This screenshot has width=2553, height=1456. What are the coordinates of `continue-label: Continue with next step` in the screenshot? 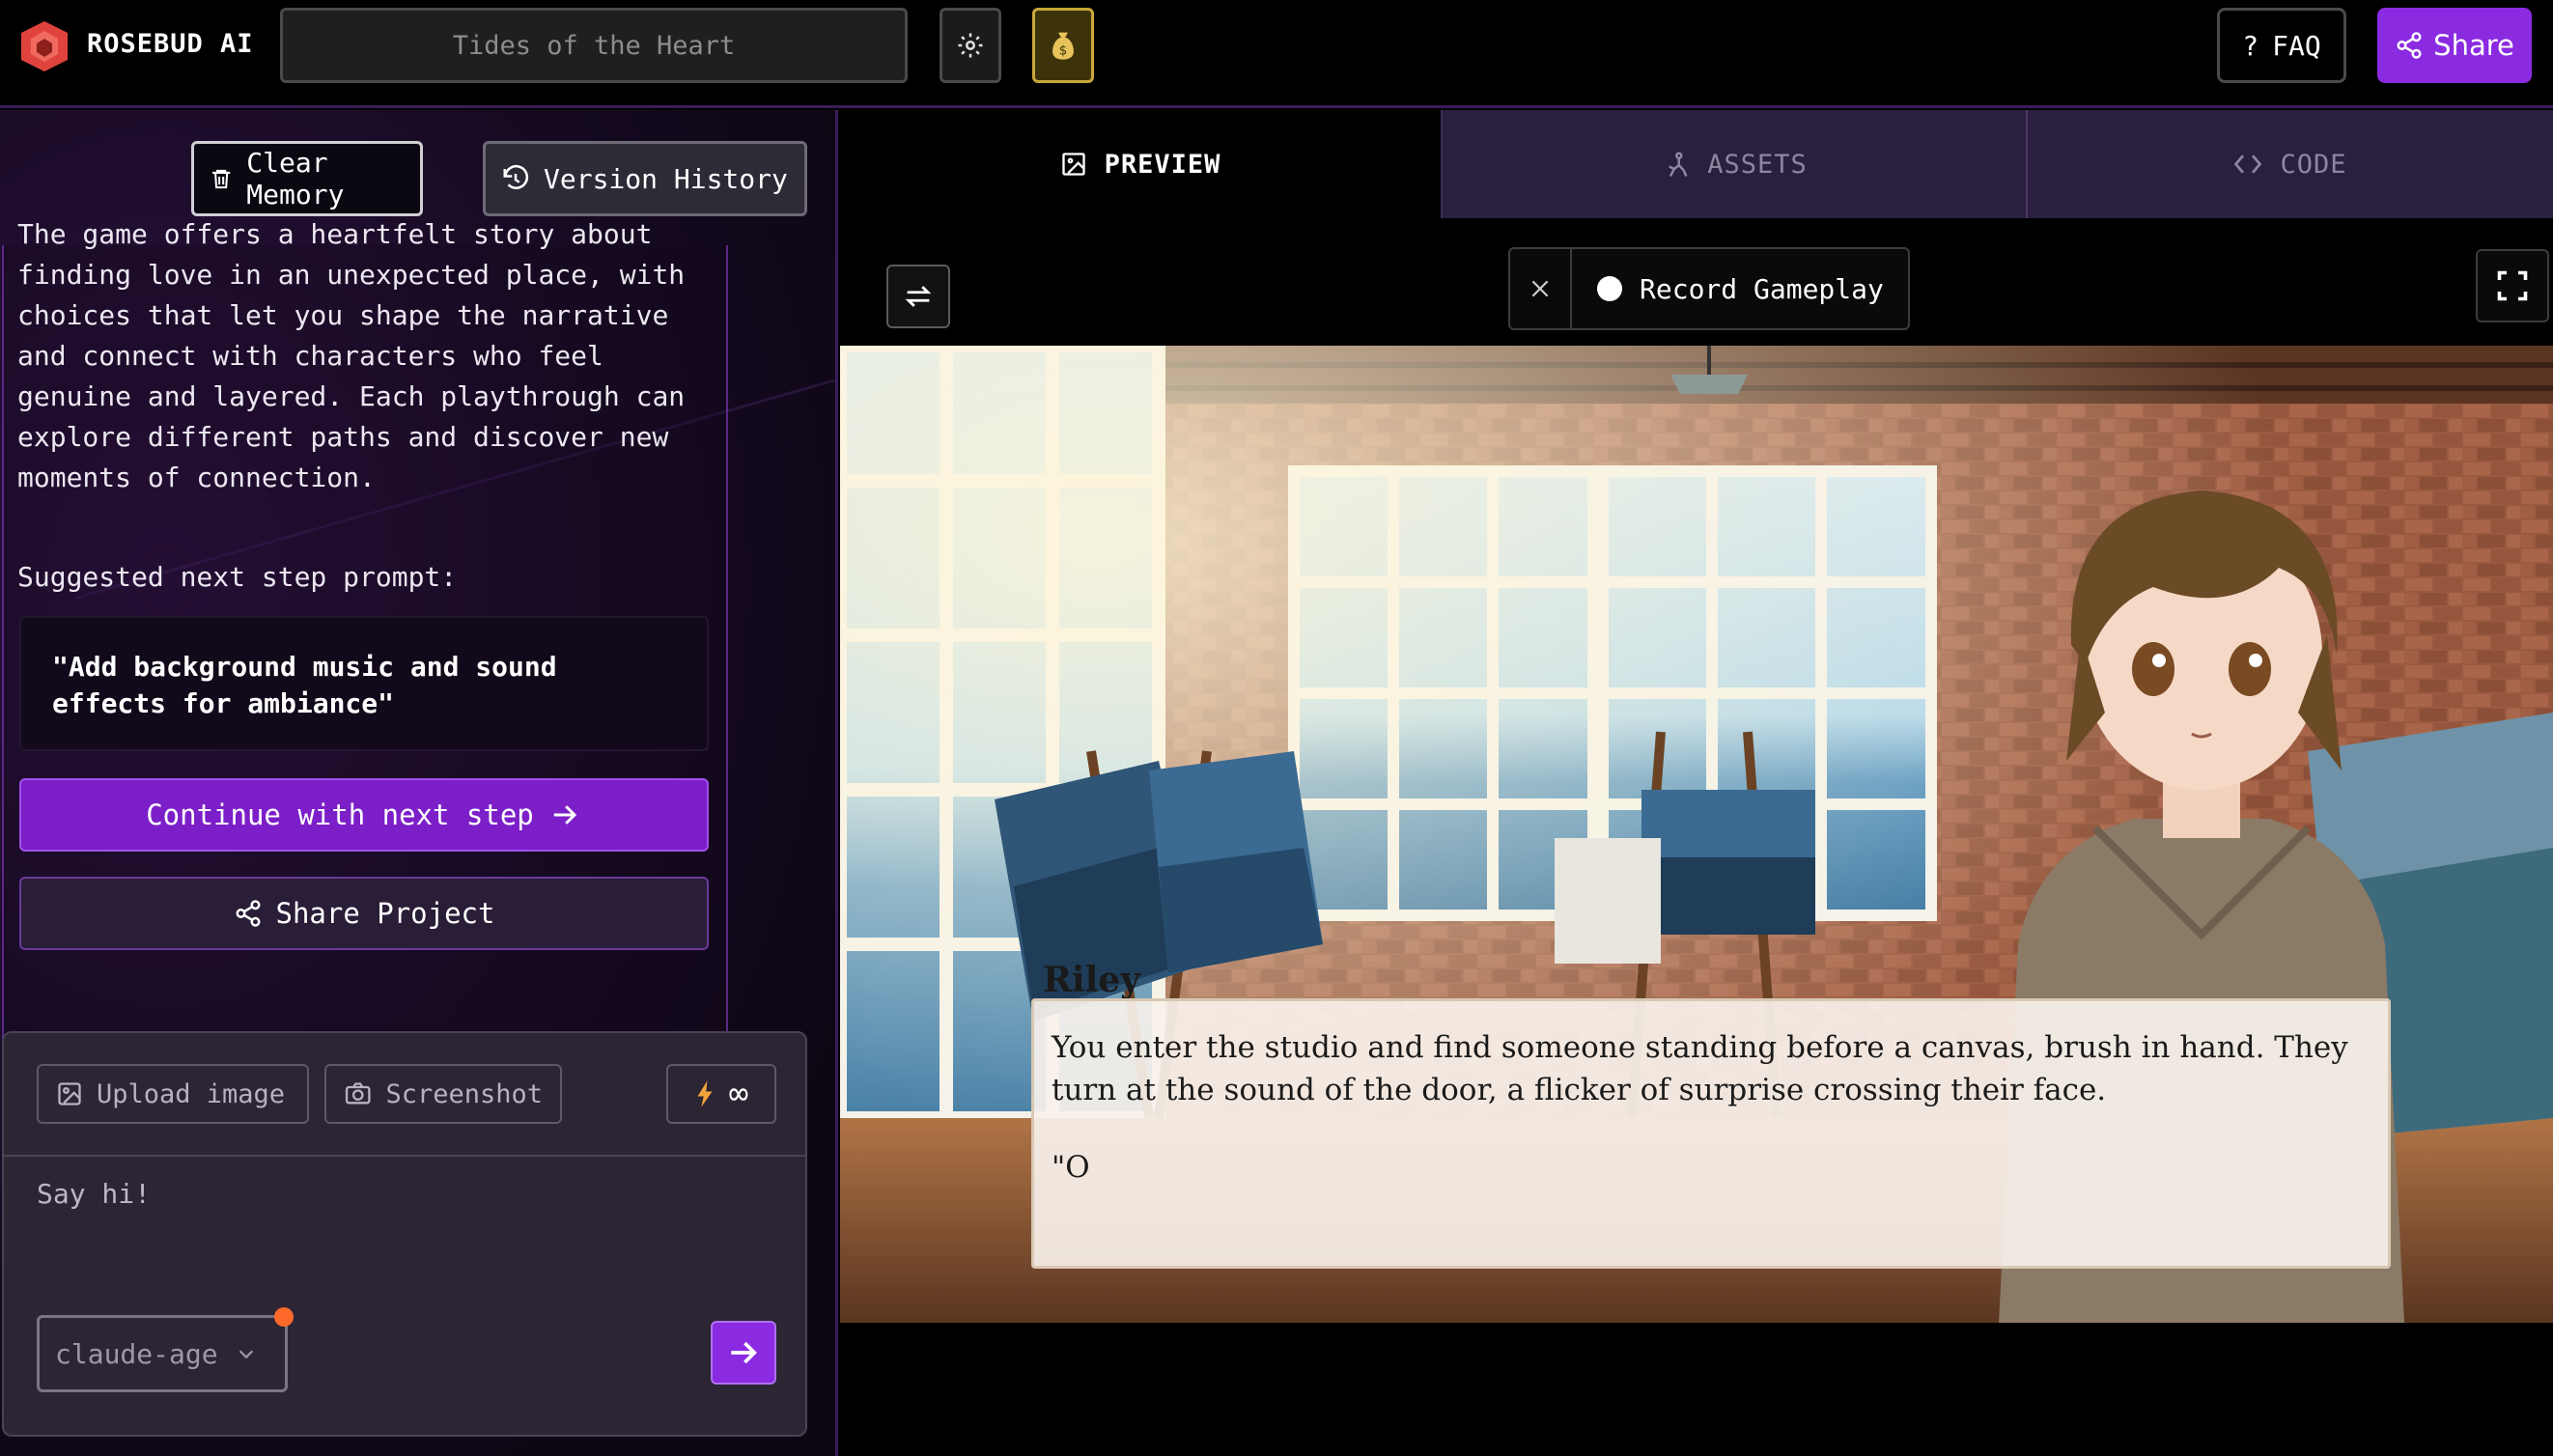 It's located at (340, 815).